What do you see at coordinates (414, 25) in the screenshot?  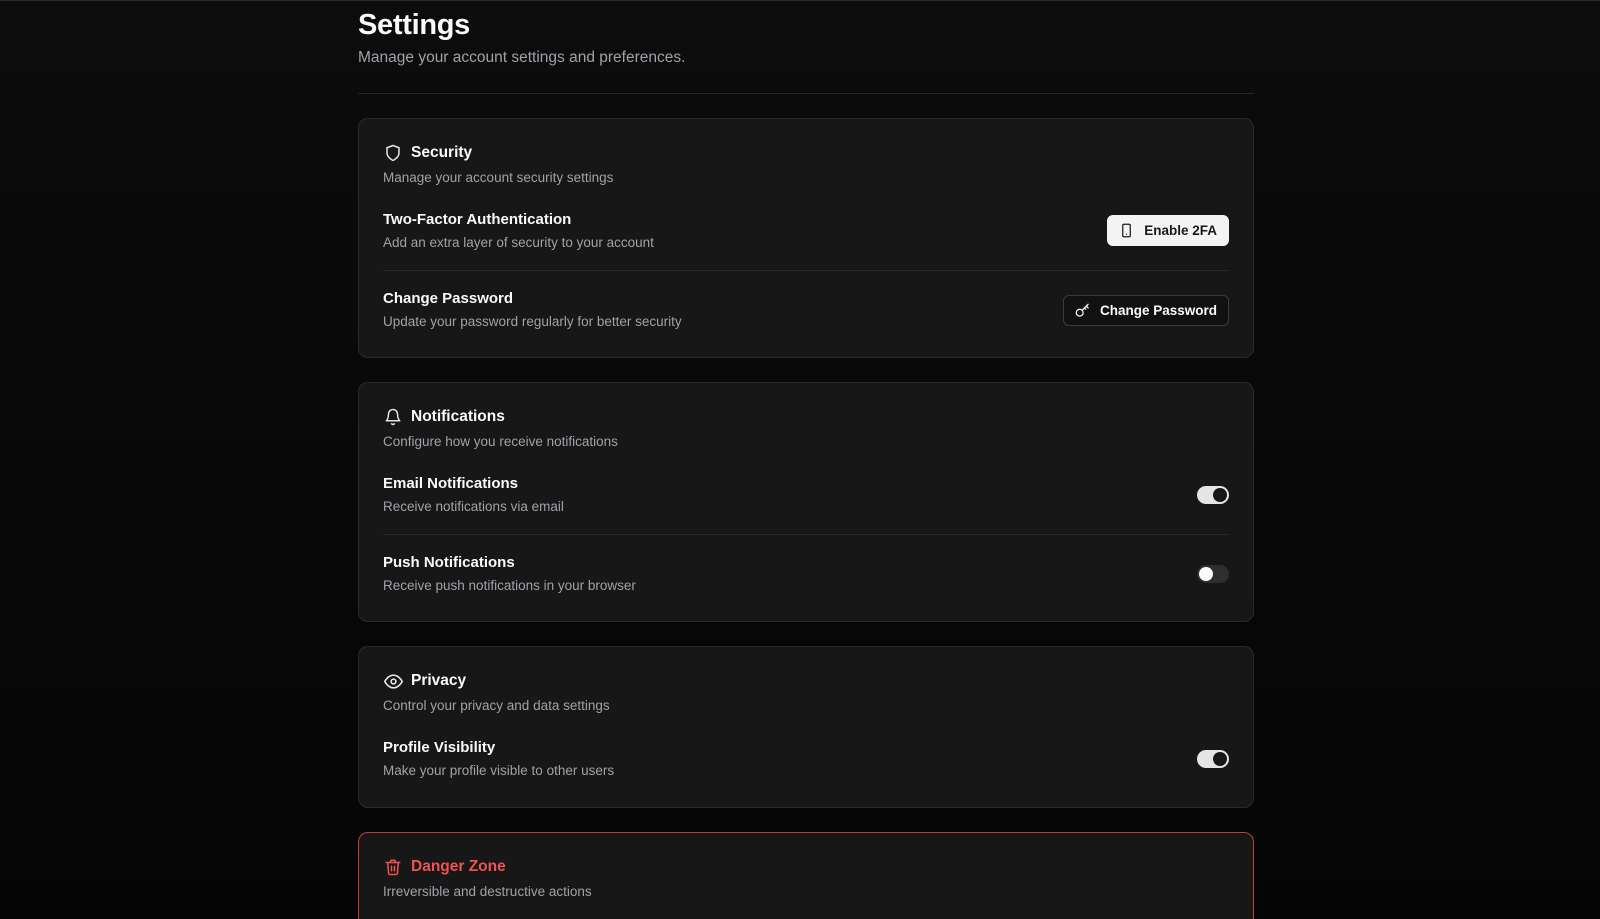 I see `page-title: Settings` at bounding box center [414, 25].